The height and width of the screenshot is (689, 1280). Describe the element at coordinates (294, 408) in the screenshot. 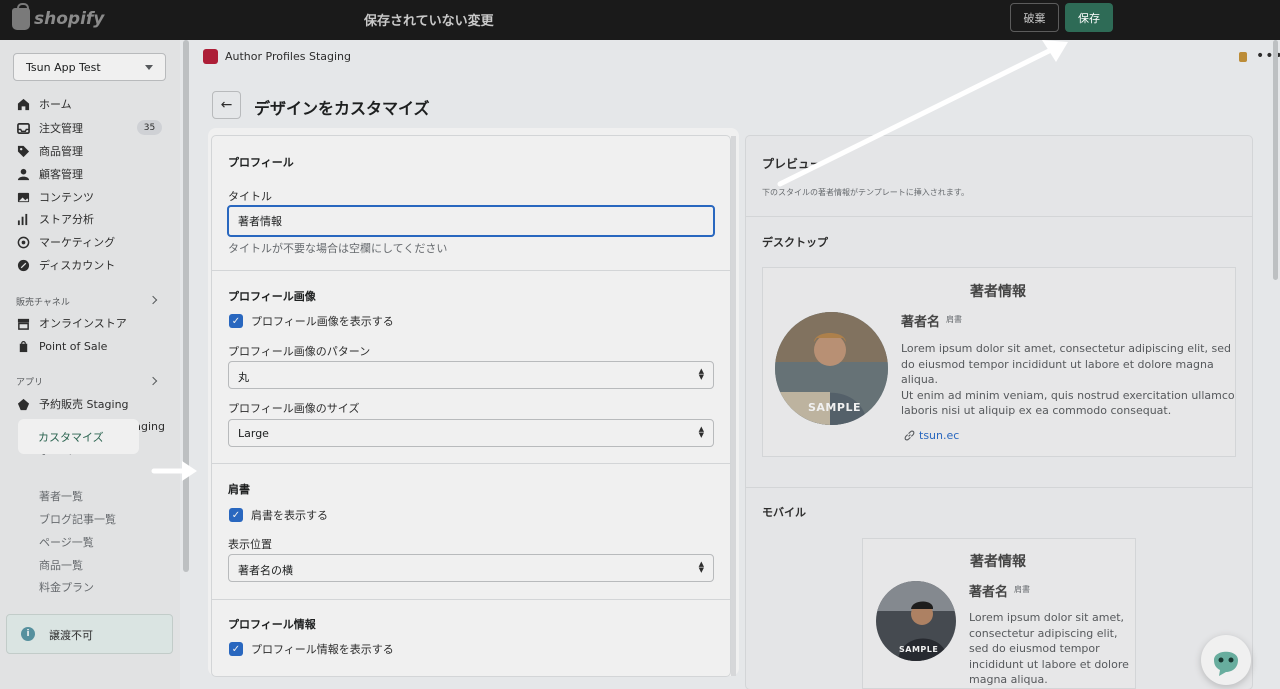

I see `size-label: プロフィール画像のサイズ` at that location.